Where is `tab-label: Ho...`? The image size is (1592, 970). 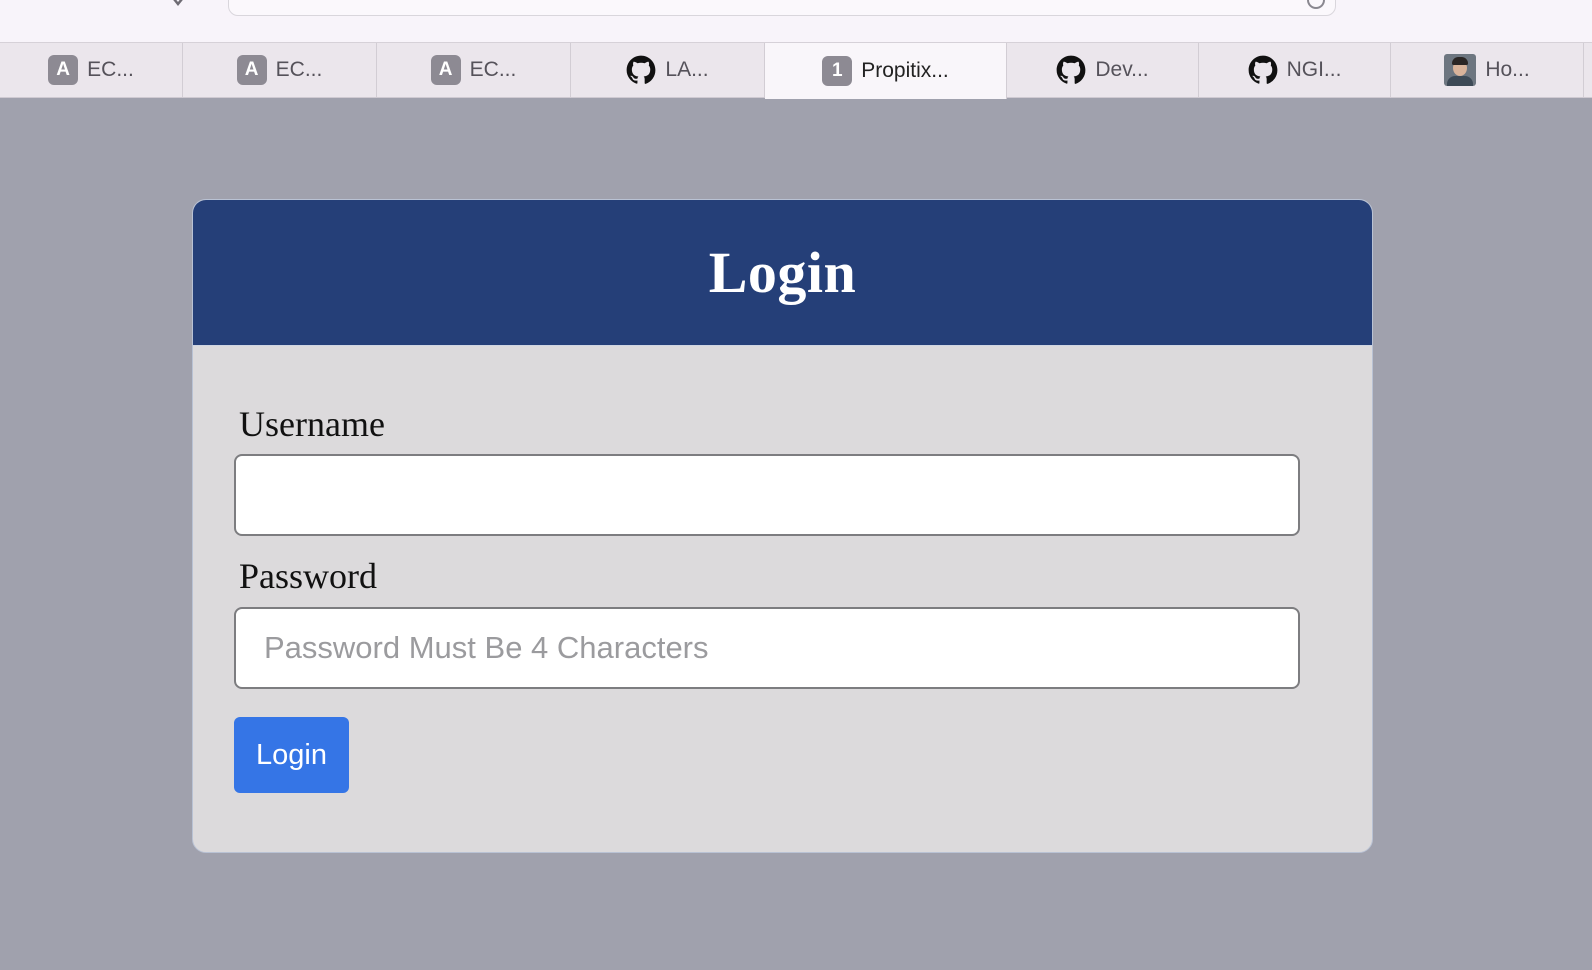 tab-label: Ho... is located at coordinates (1507, 69).